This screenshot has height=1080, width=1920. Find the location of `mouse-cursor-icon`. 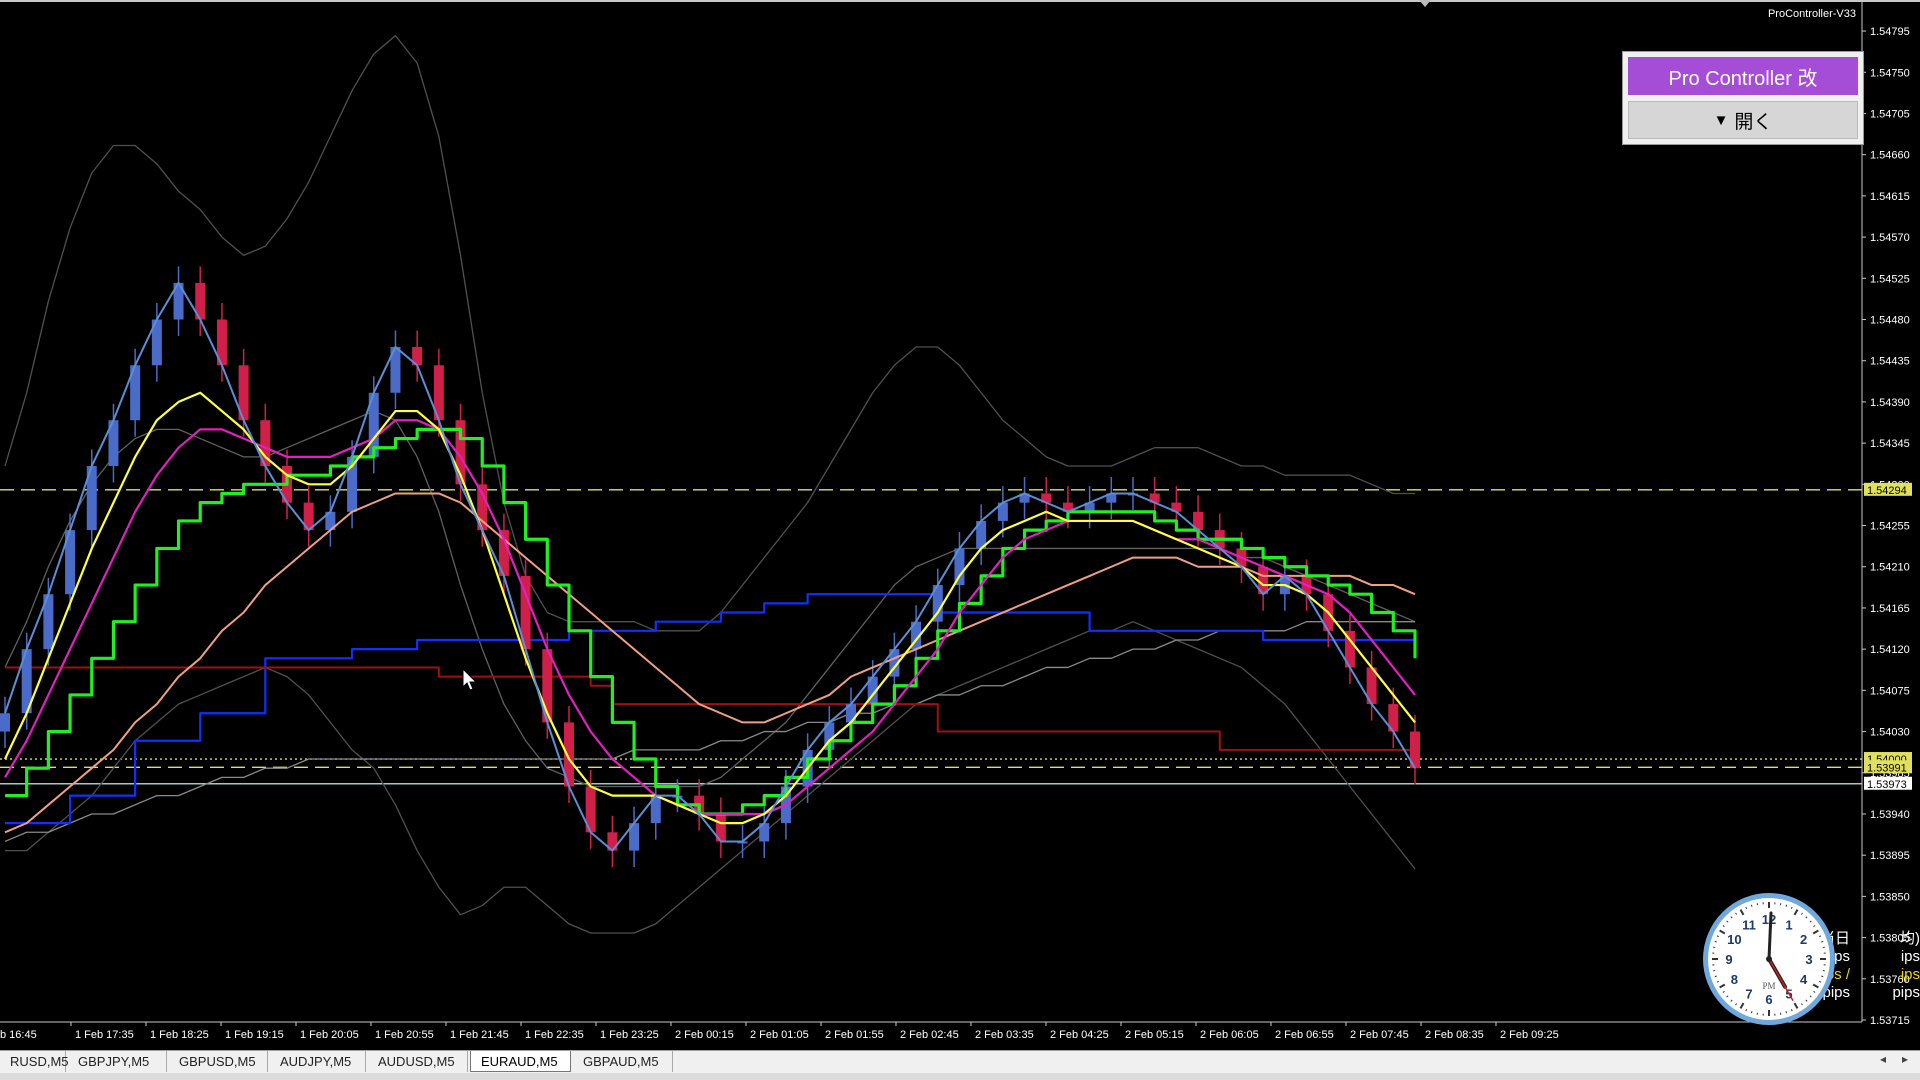

mouse-cursor-icon is located at coordinates (470, 679).